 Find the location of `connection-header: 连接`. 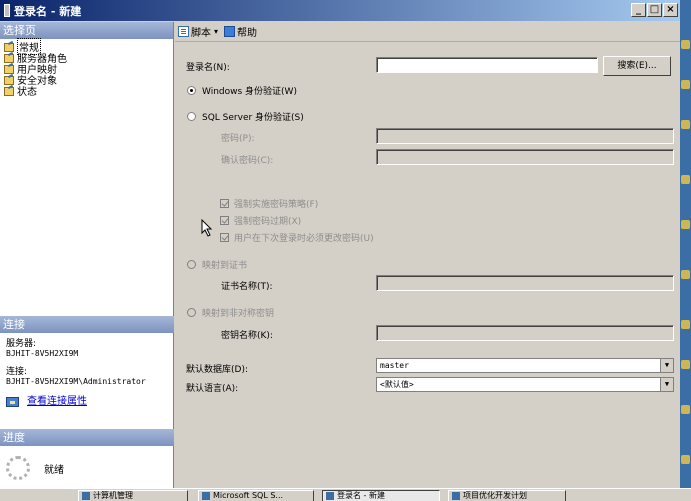

connection-header: 连接 is located at coordinates (87, 324).